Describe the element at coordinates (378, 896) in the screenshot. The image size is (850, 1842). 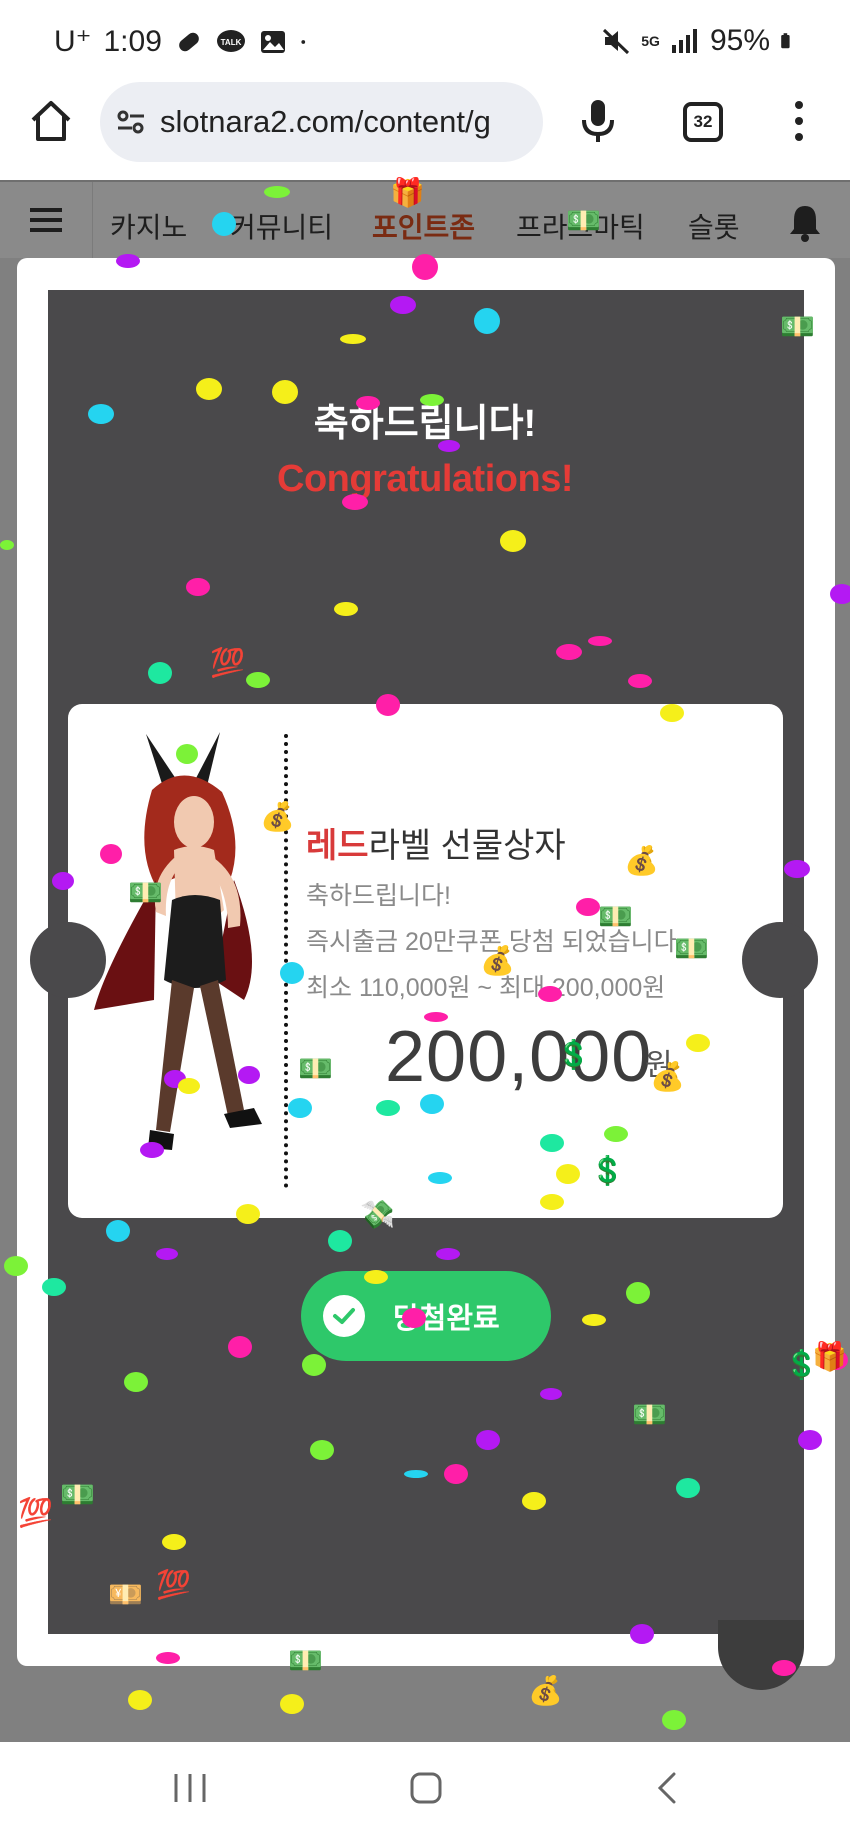
I see `prize-congrats-text: 축하드립니다!` at that location.